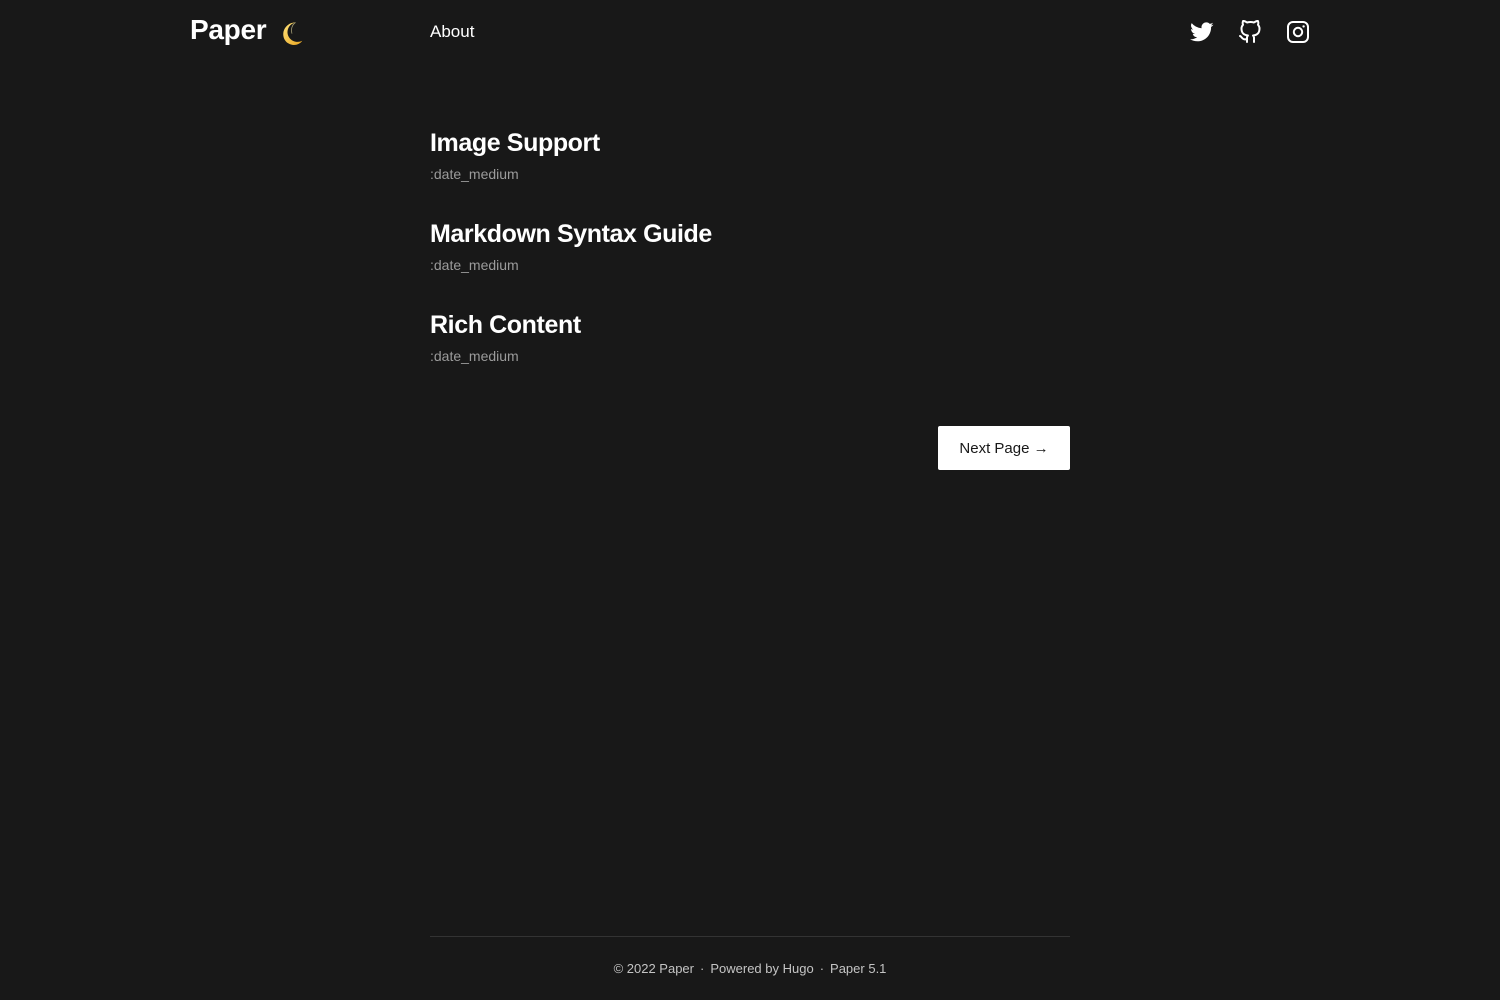  Describe the element at coordinates (452, 32) in the screenshot. I see `nav-link-about: About` at that location.